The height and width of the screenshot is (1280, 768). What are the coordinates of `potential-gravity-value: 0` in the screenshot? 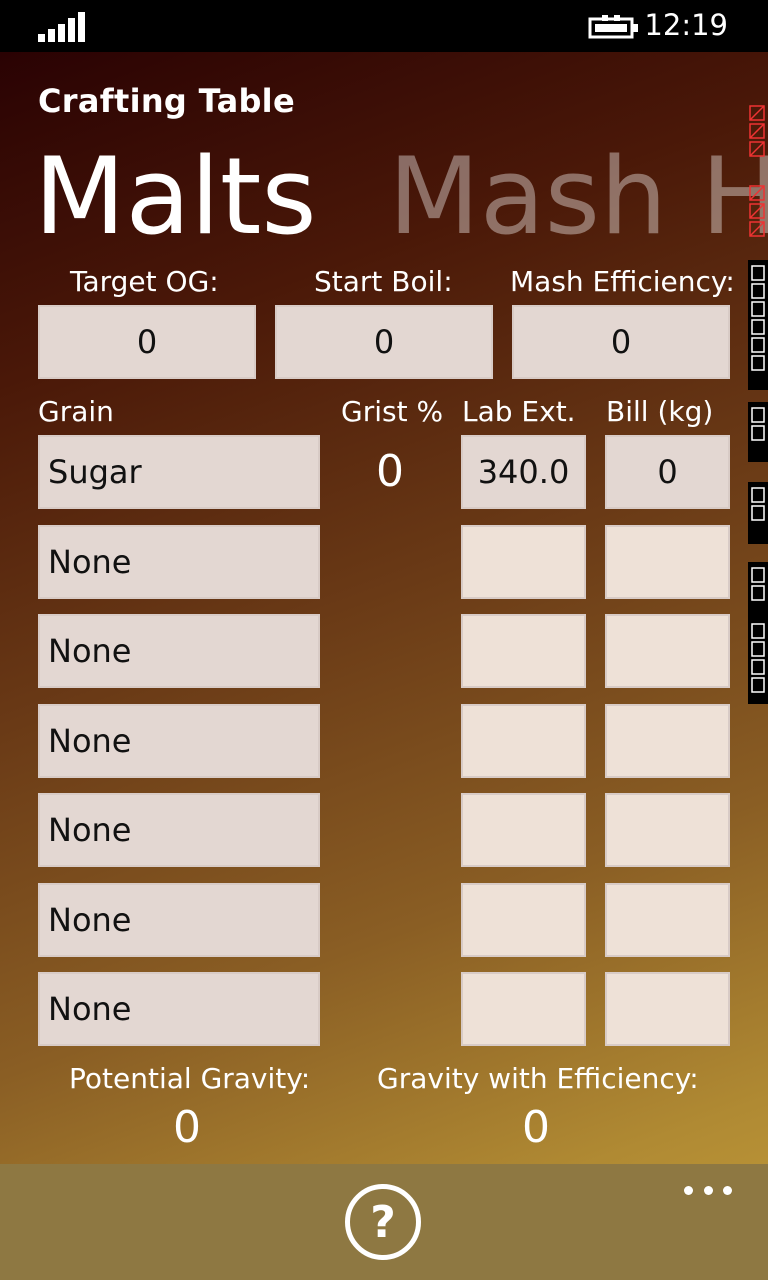 It's located at (187, 1127).